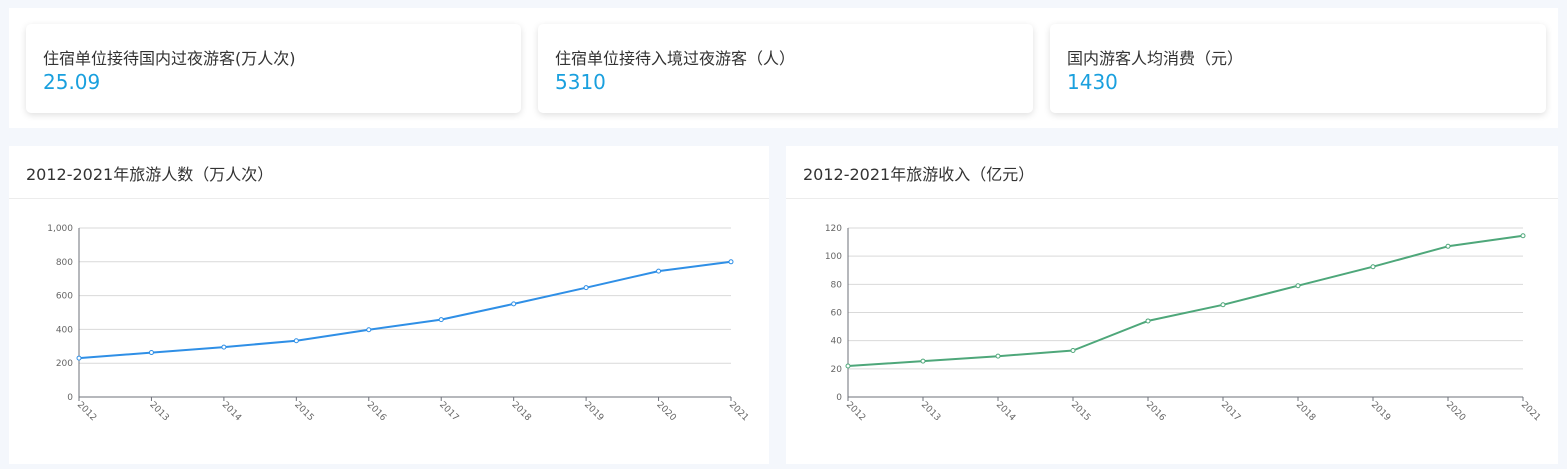  What do you see at coordinates (1155, 58) in the screenshot?
I see `stat-label: 国内游客人均消费（元）` at bounding box center [1155, 58].